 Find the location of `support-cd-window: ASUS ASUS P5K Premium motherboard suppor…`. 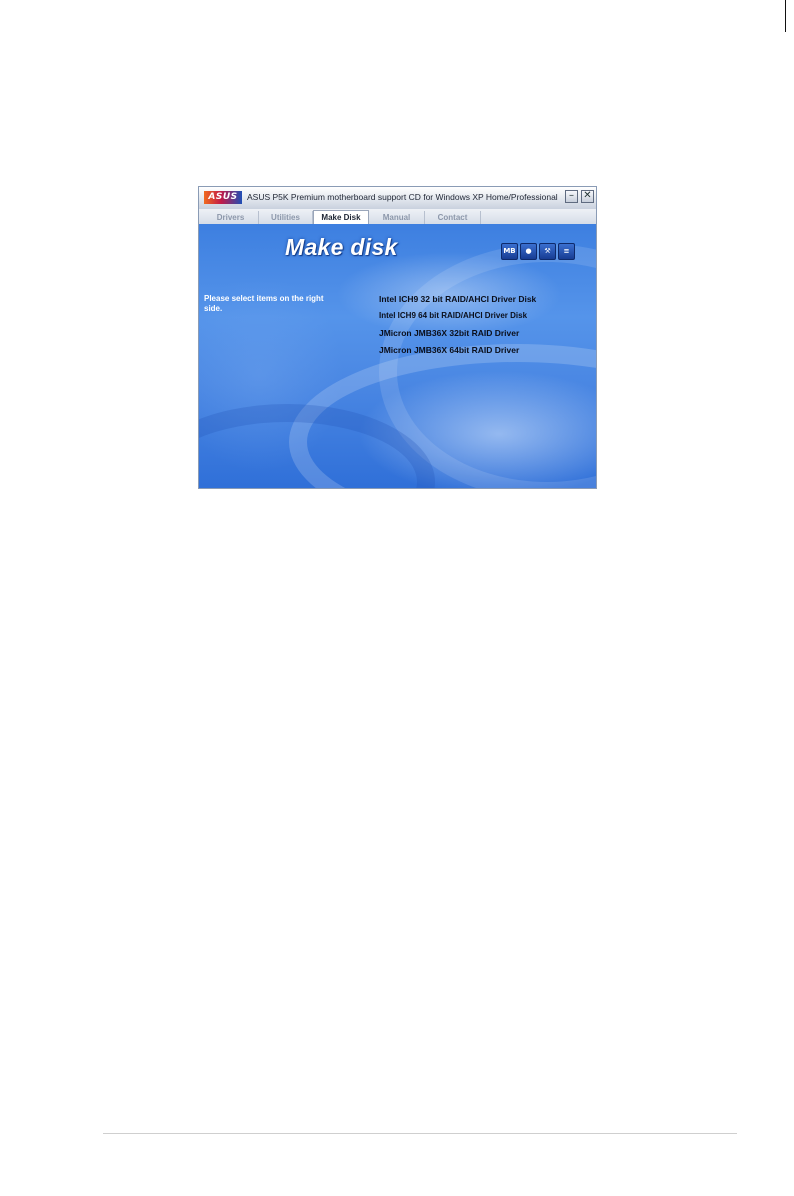

support-cd-window: ASUS ASUS P5K Premium motherboard suppor… is located at coordinates (397, 337).